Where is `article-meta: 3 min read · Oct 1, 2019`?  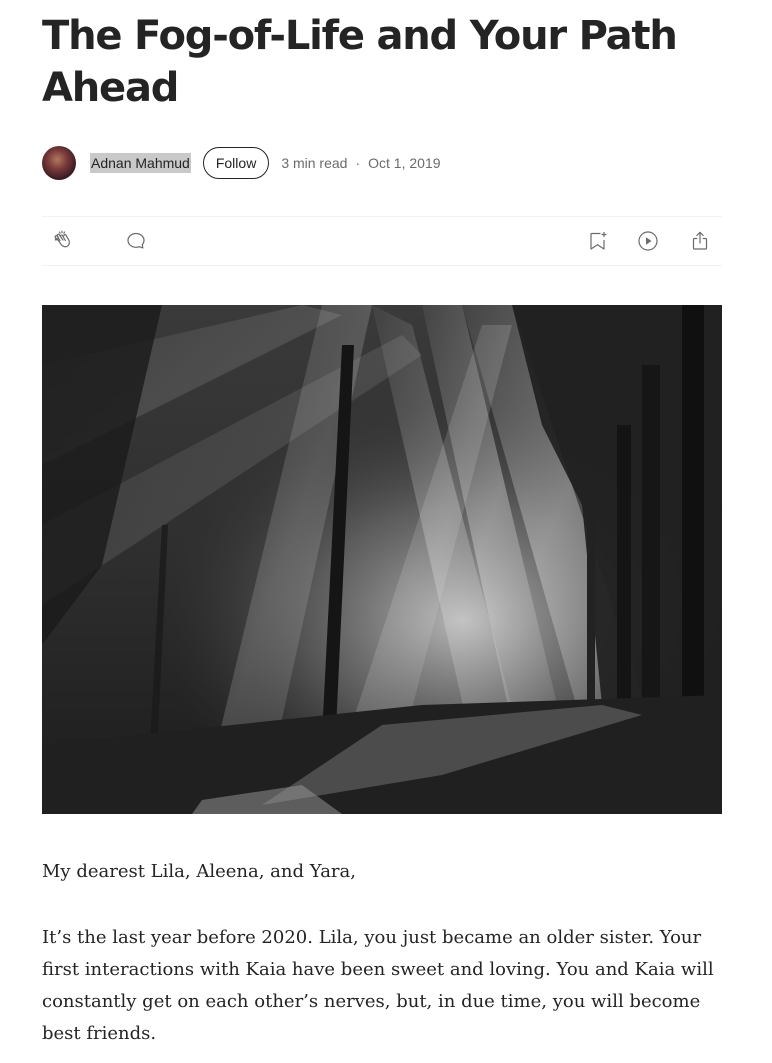
article-meta: 3 min read · Oct 1, 2019 is located at coordinates (360, 163).